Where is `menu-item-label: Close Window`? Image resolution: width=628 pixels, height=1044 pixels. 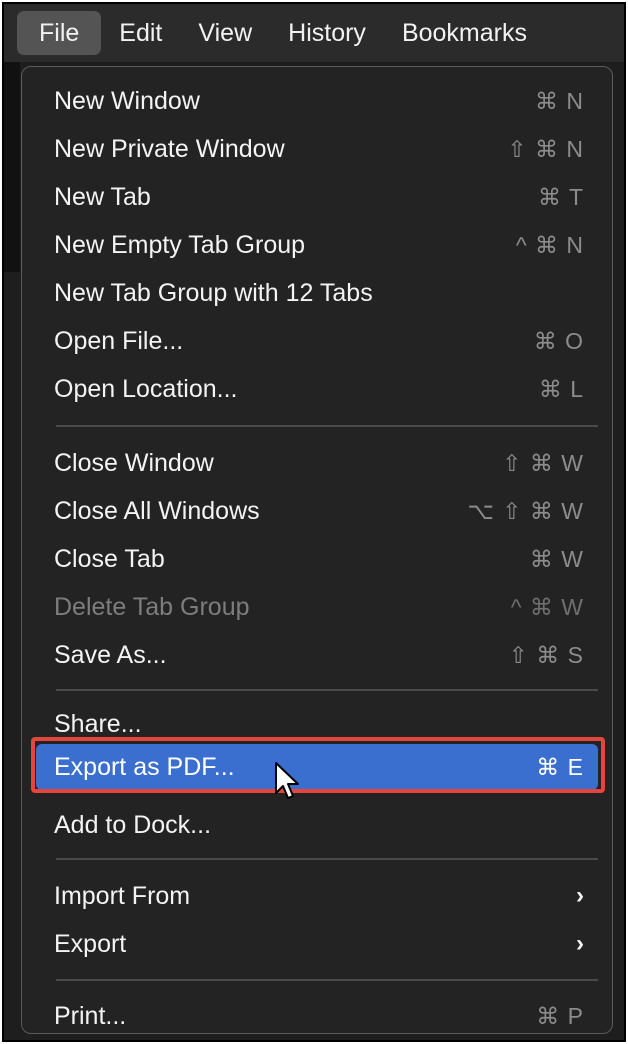 menu-item-label: Close Window is located at coordinates (134, 462).